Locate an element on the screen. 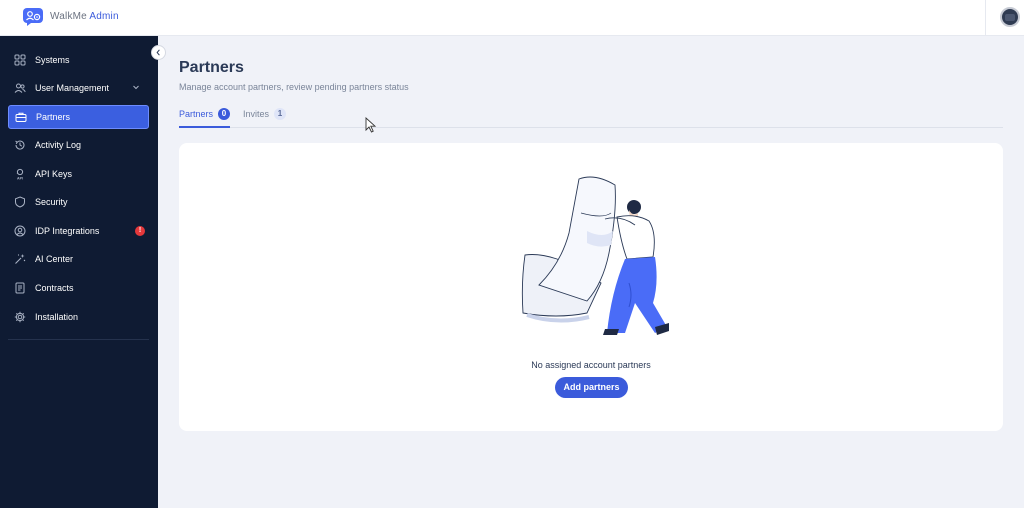  sidebar-item-label: User Management is located at coordinates (72, 88).